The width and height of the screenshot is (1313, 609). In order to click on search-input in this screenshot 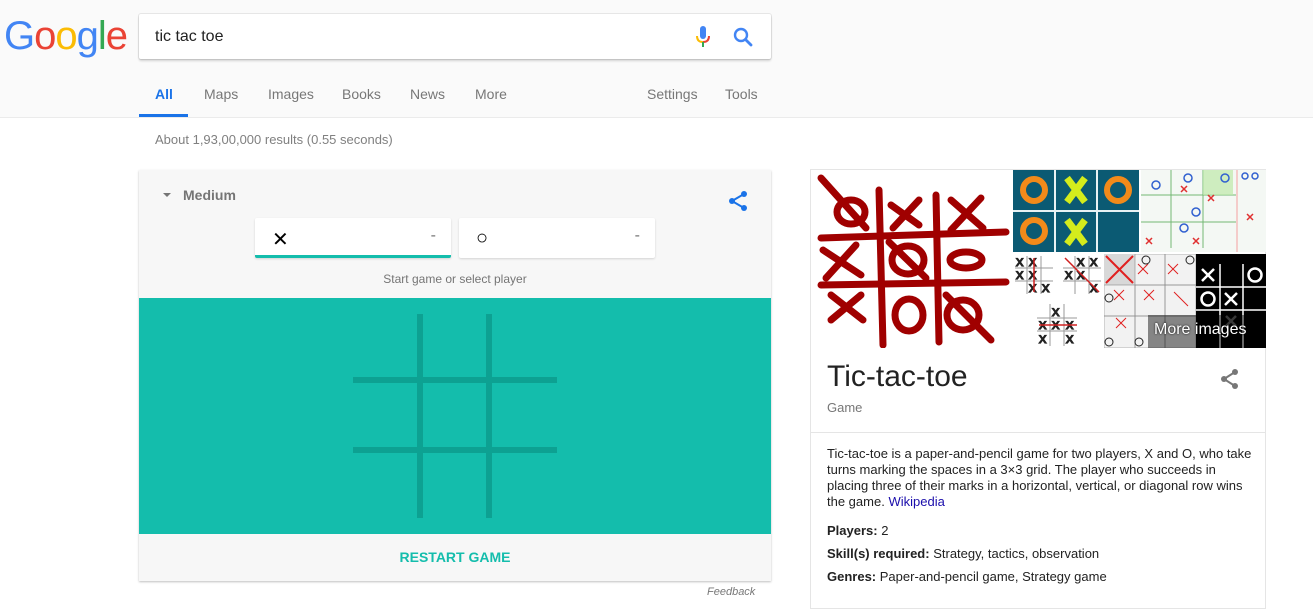, I will do `click(415, 36)`.